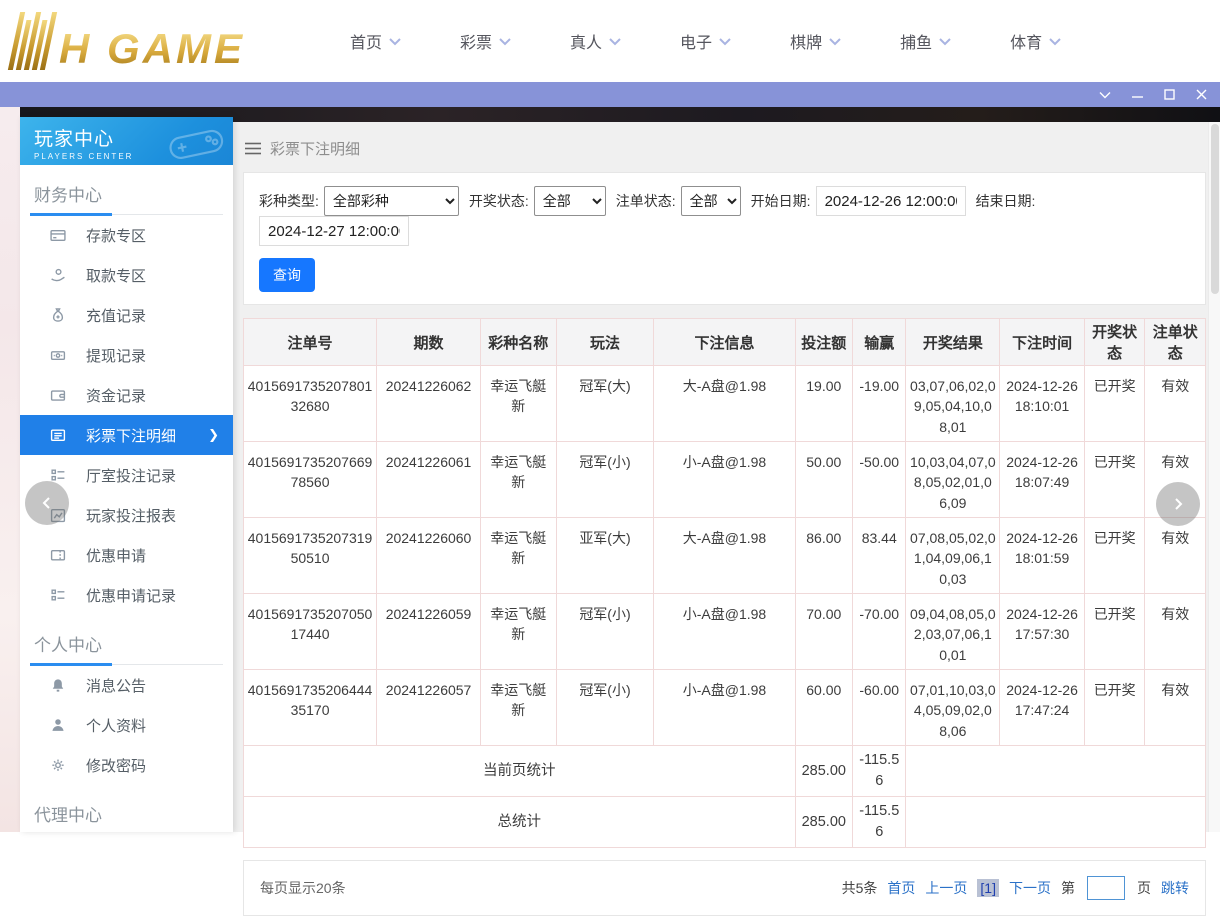  What do you see at coordinates (287, 275) in the screenshot?
I see `search-button: 查询` at bounding box center [287, 275].